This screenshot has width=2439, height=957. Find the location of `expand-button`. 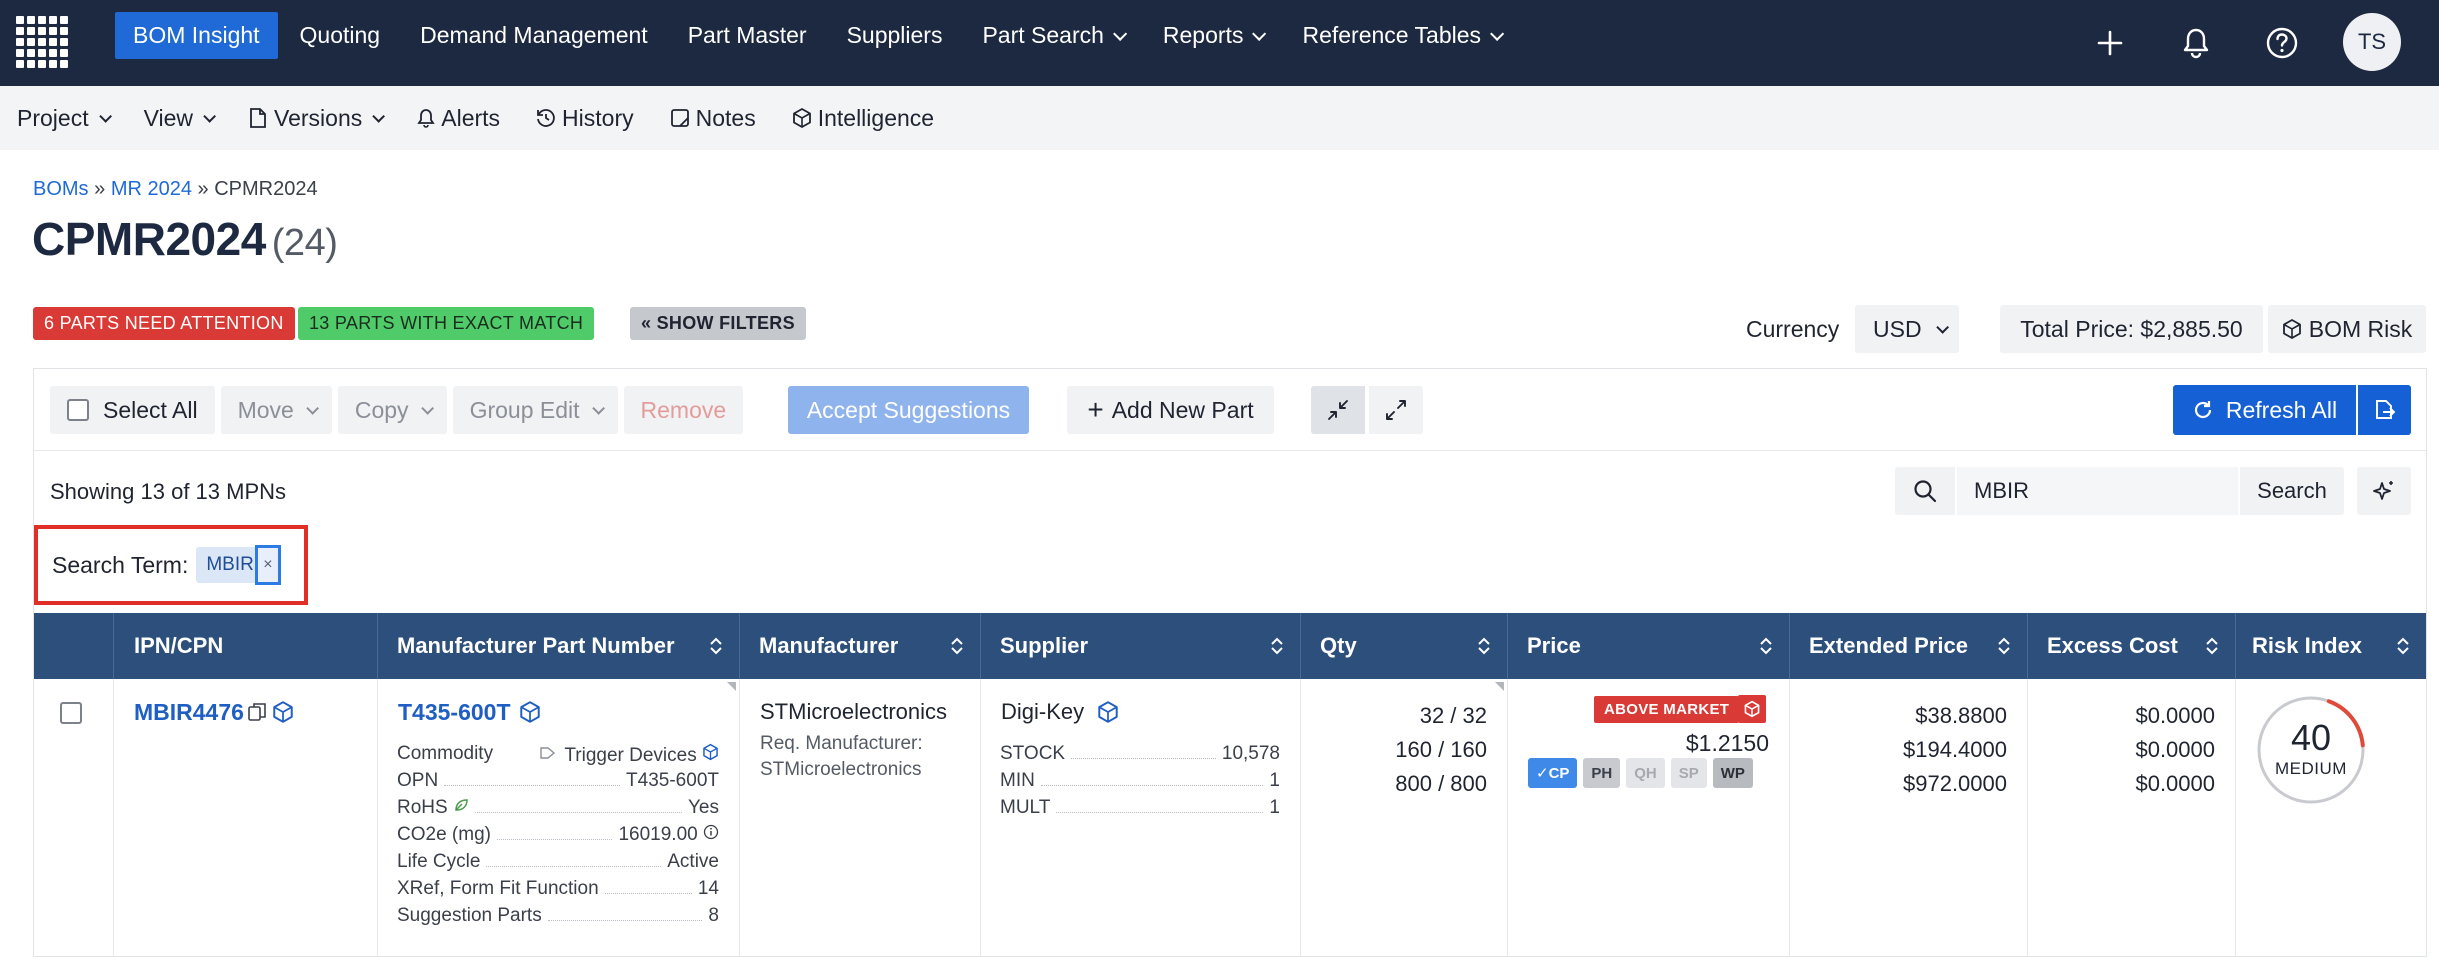

expand-button is located at coordinates (1396, 410).